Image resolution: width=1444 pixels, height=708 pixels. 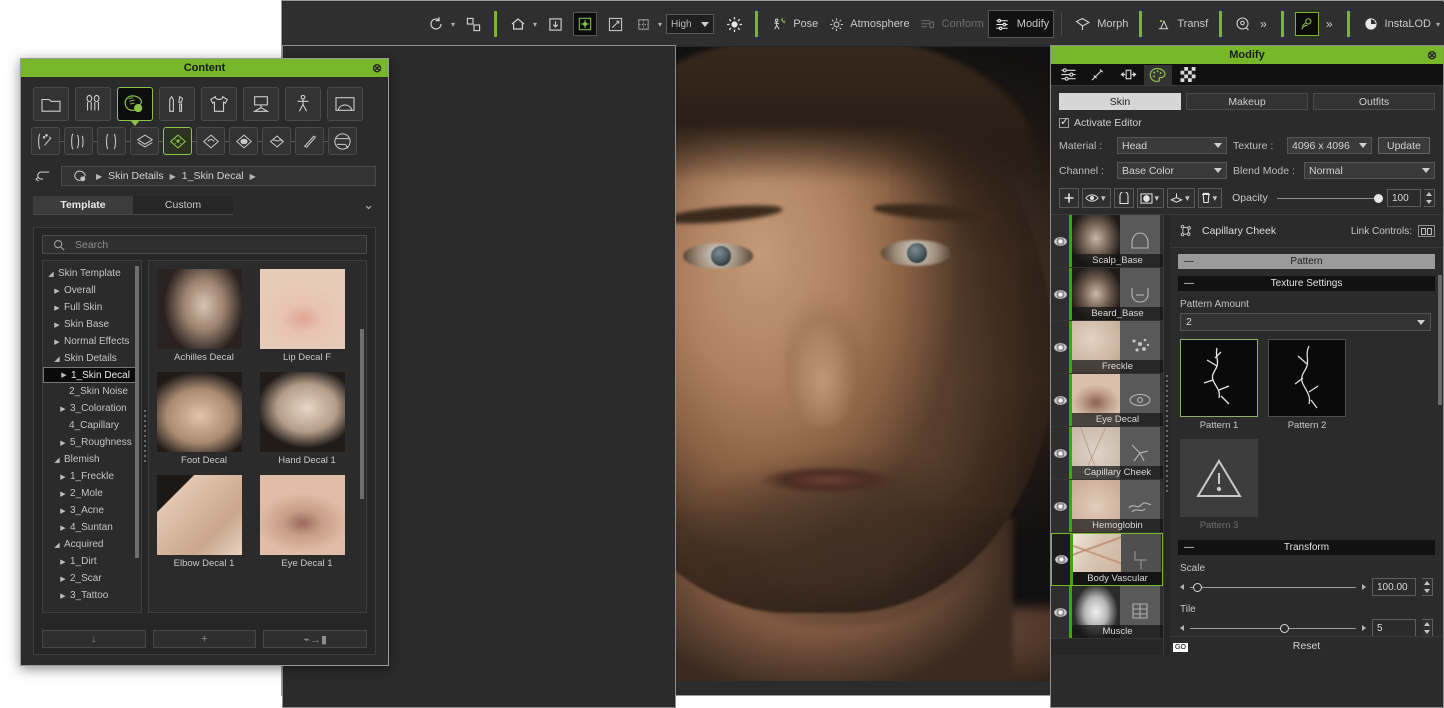 I want to click on pattern-2-item: GO Pattern 2, so click(x=1259, y=495).